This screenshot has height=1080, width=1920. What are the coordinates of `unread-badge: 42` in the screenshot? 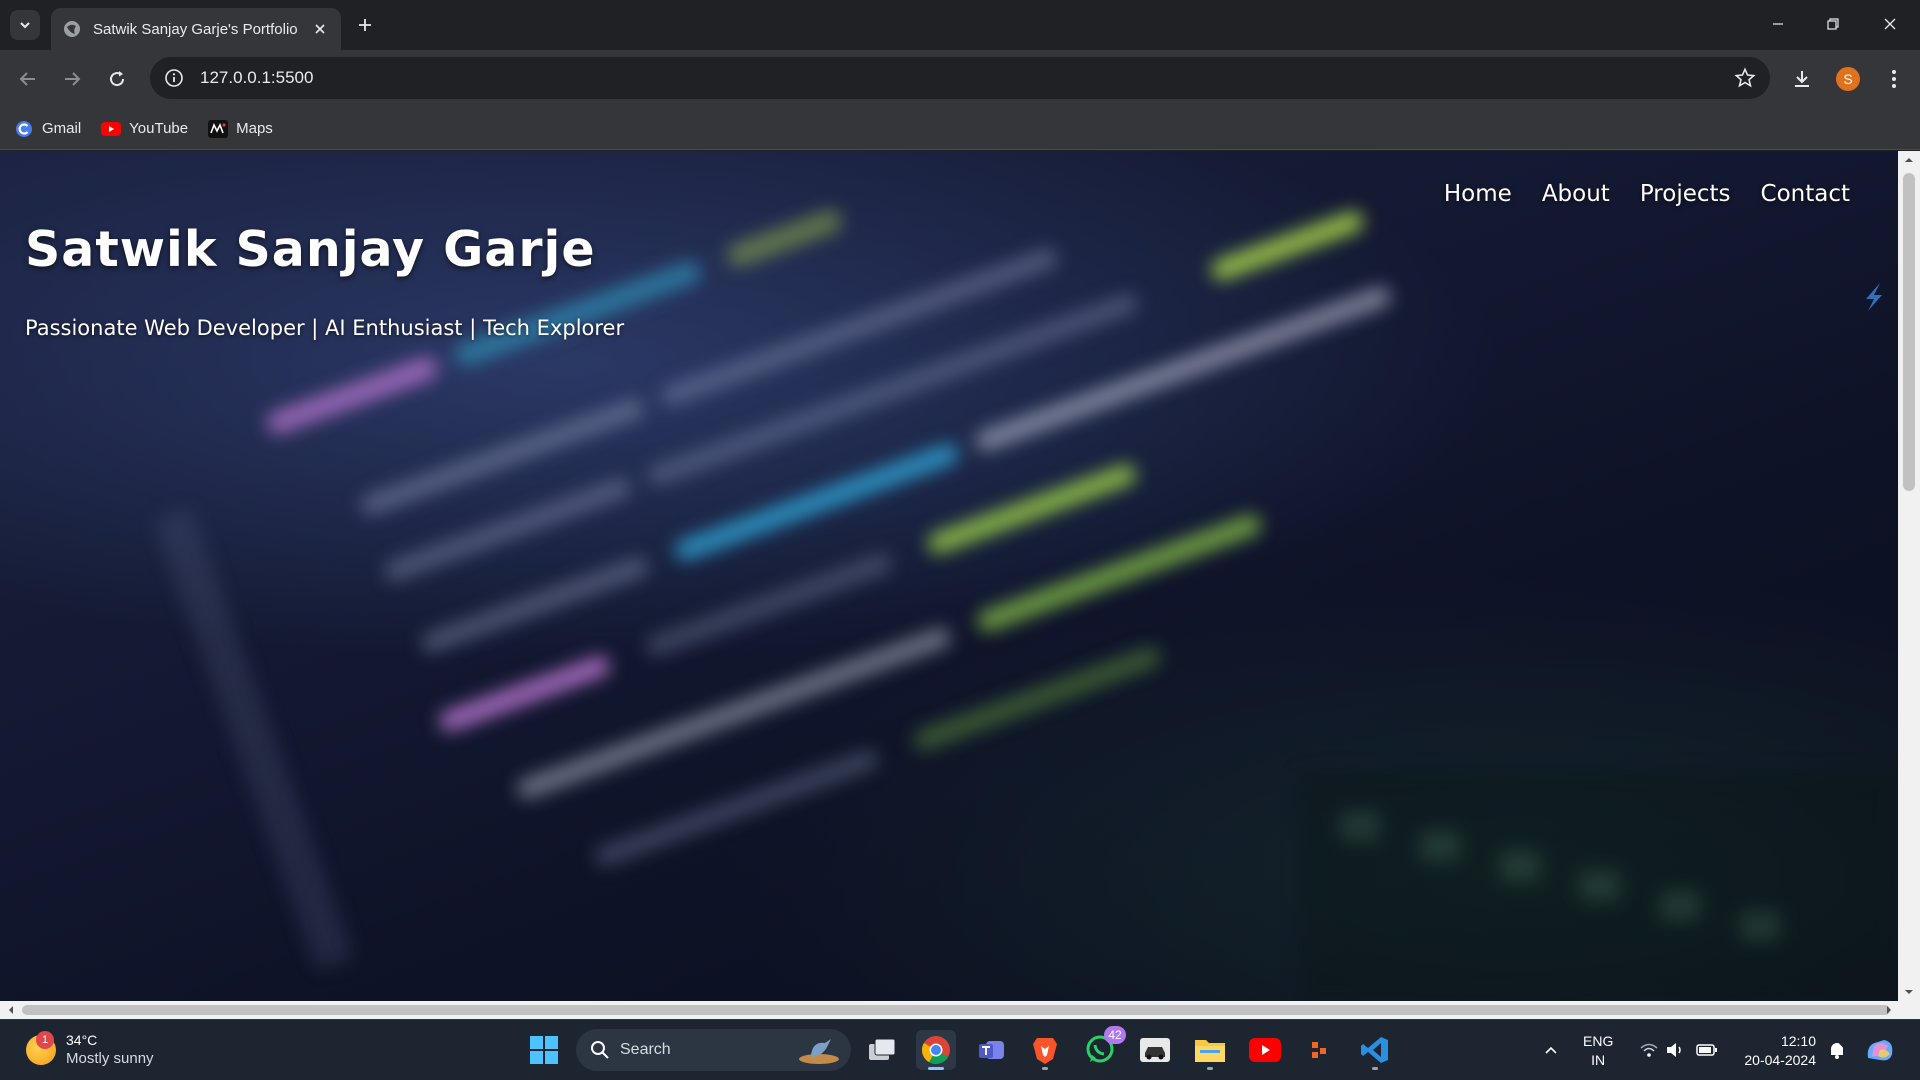 It's located at (1115, 1035).